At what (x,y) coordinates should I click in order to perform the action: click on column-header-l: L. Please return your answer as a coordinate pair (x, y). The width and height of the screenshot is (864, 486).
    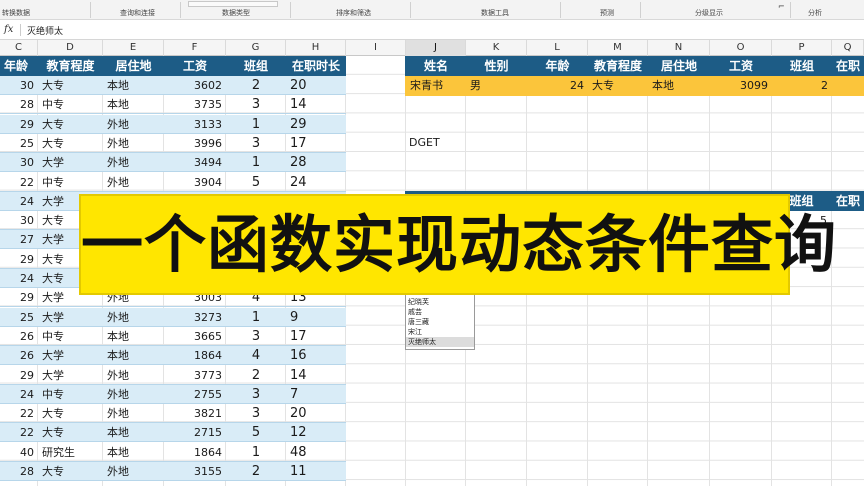
    Looking at the image, I should click on (557, 48).